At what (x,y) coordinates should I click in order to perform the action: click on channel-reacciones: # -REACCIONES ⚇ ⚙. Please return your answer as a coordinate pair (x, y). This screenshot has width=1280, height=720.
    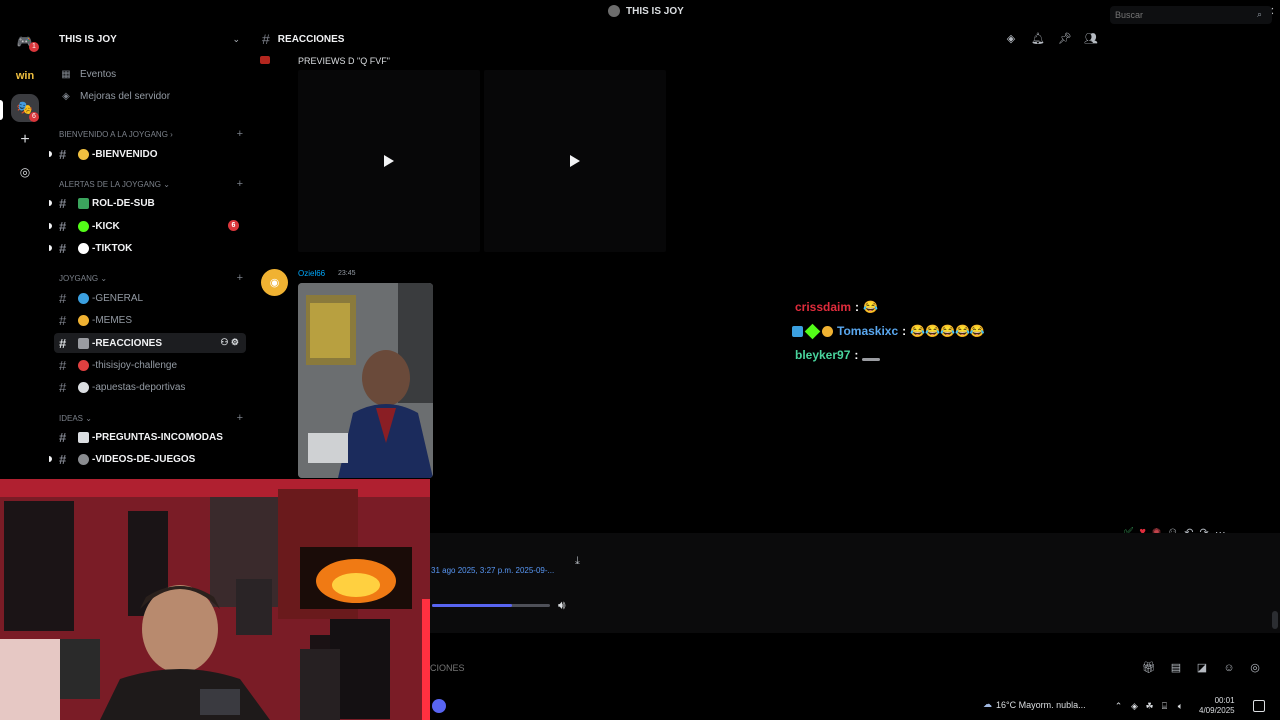
    Looking at the image, I should click on (150, 343).